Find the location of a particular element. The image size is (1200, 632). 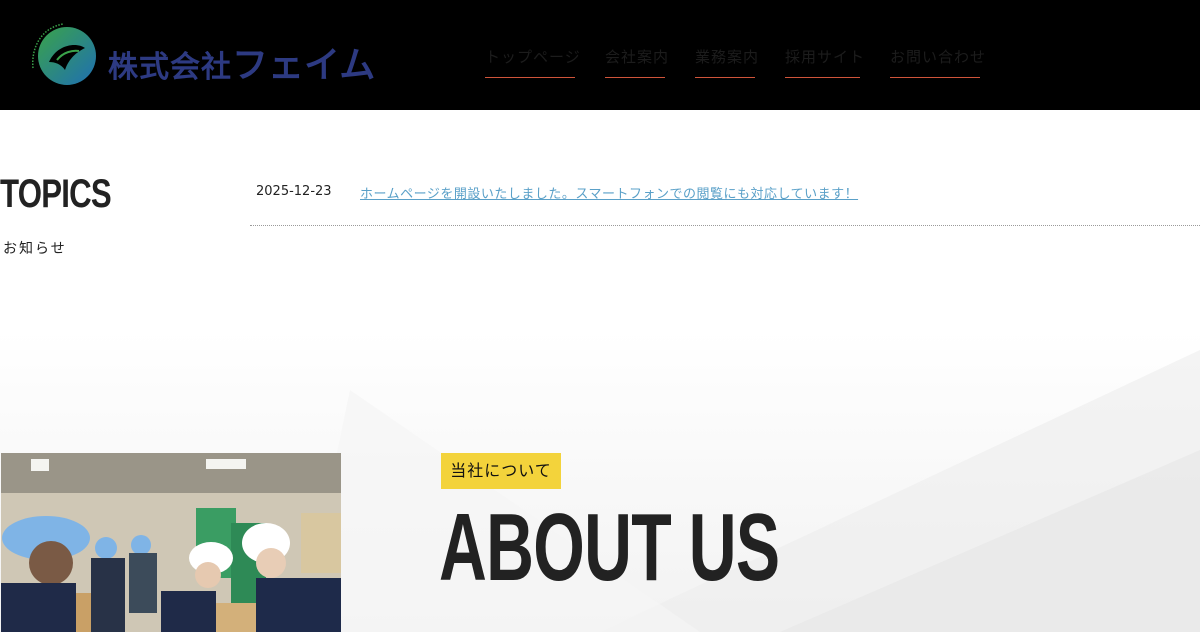

nav-item-business: 業務案内 is located at coordinates (726, 62).